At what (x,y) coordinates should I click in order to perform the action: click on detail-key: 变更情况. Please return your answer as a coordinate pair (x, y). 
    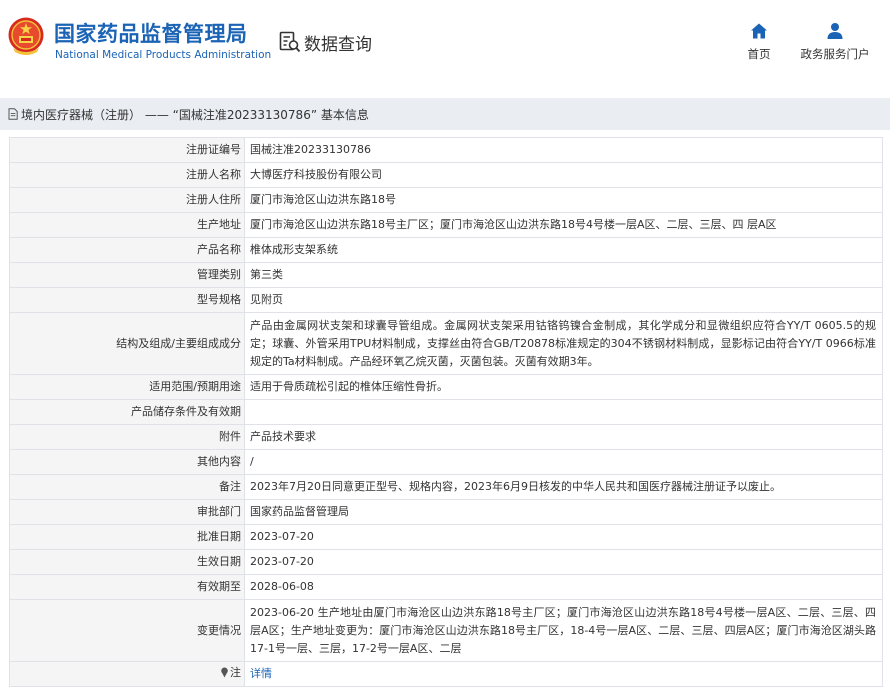
    Looking at the image, I should click on (127, 630).